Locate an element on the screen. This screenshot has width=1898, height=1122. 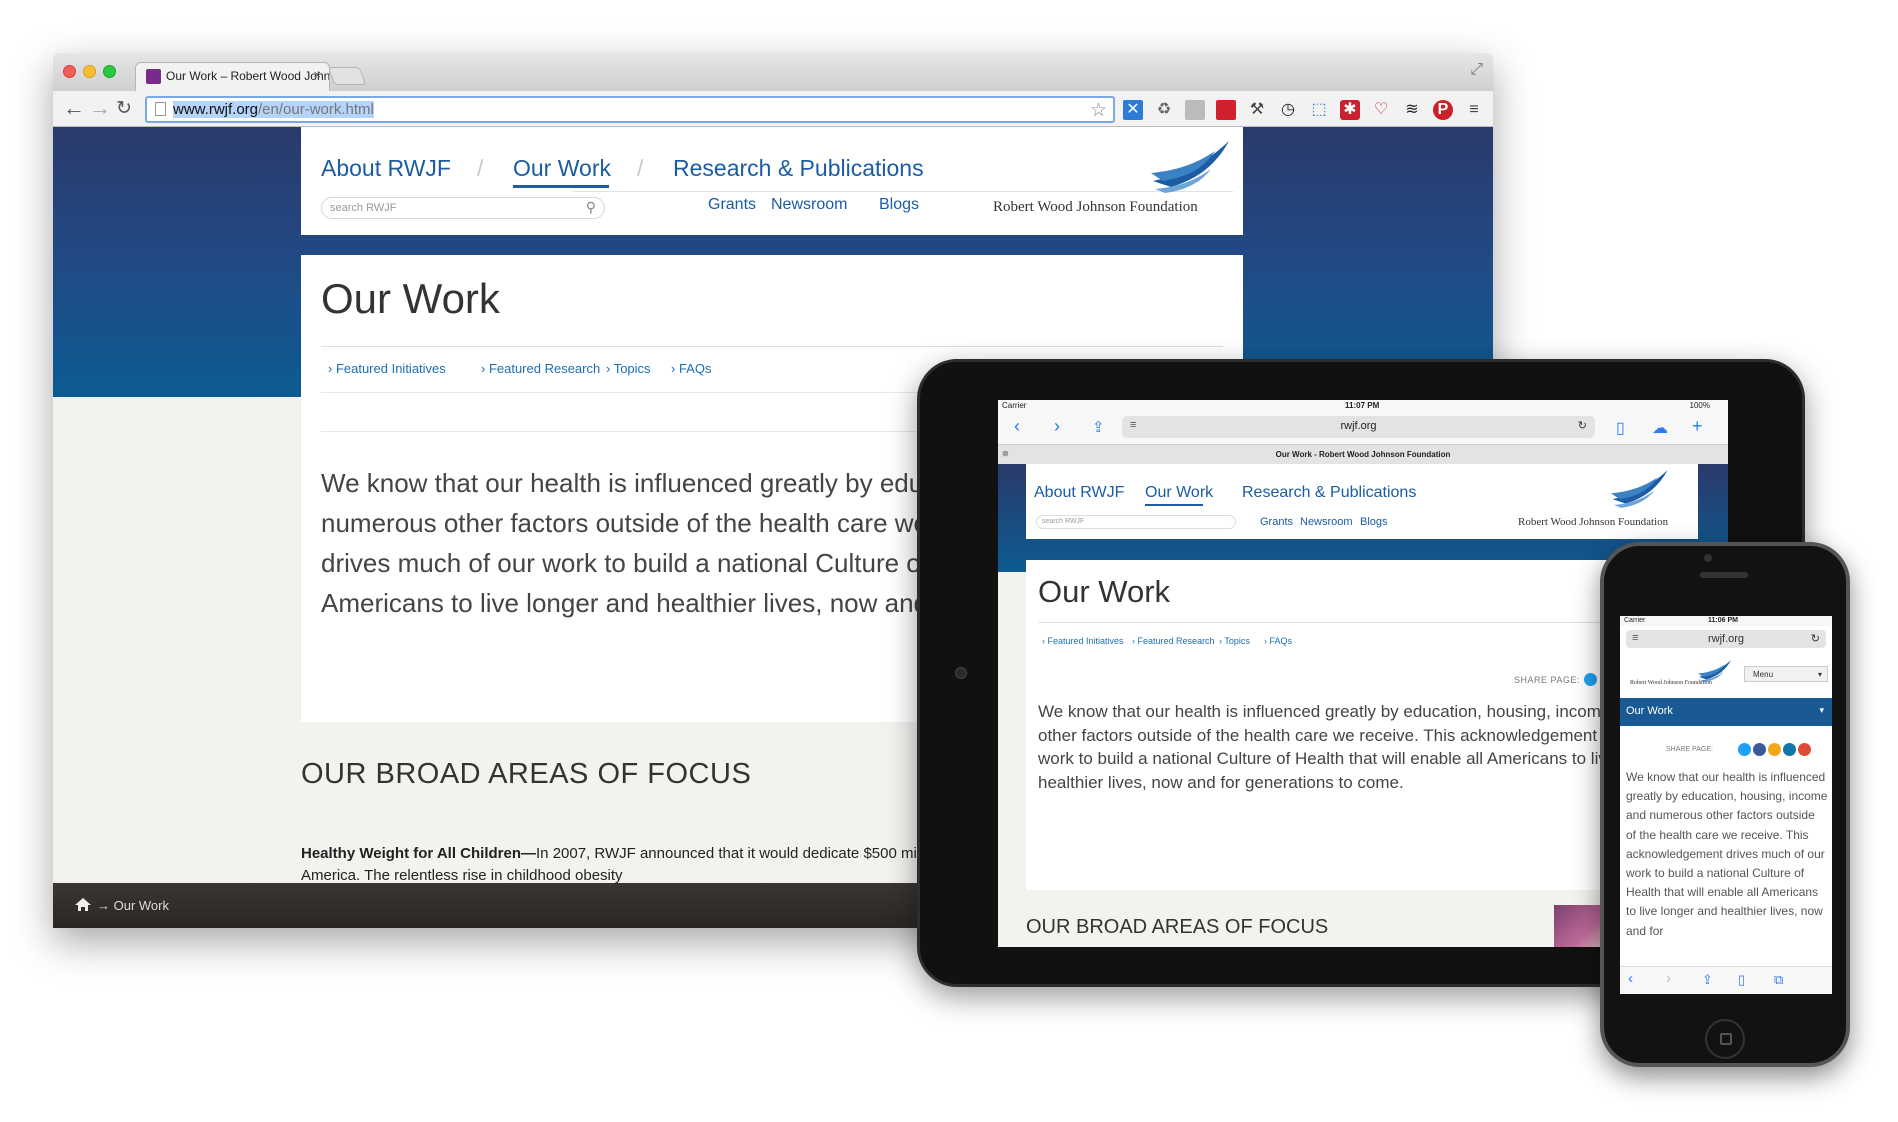
tab-close-icon: × is located at coordinates (317, 74).